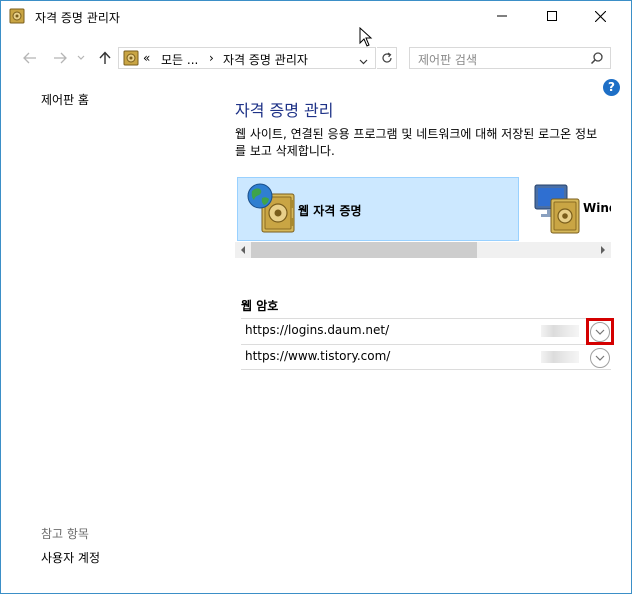 Image resolution: width=632 pixels, height=594 pixels. What do you see at coordinates (378, 209) in the screenshot?
I see `tile-web-credentials: 웹 자격 증명` at bounding box center [378, 209].